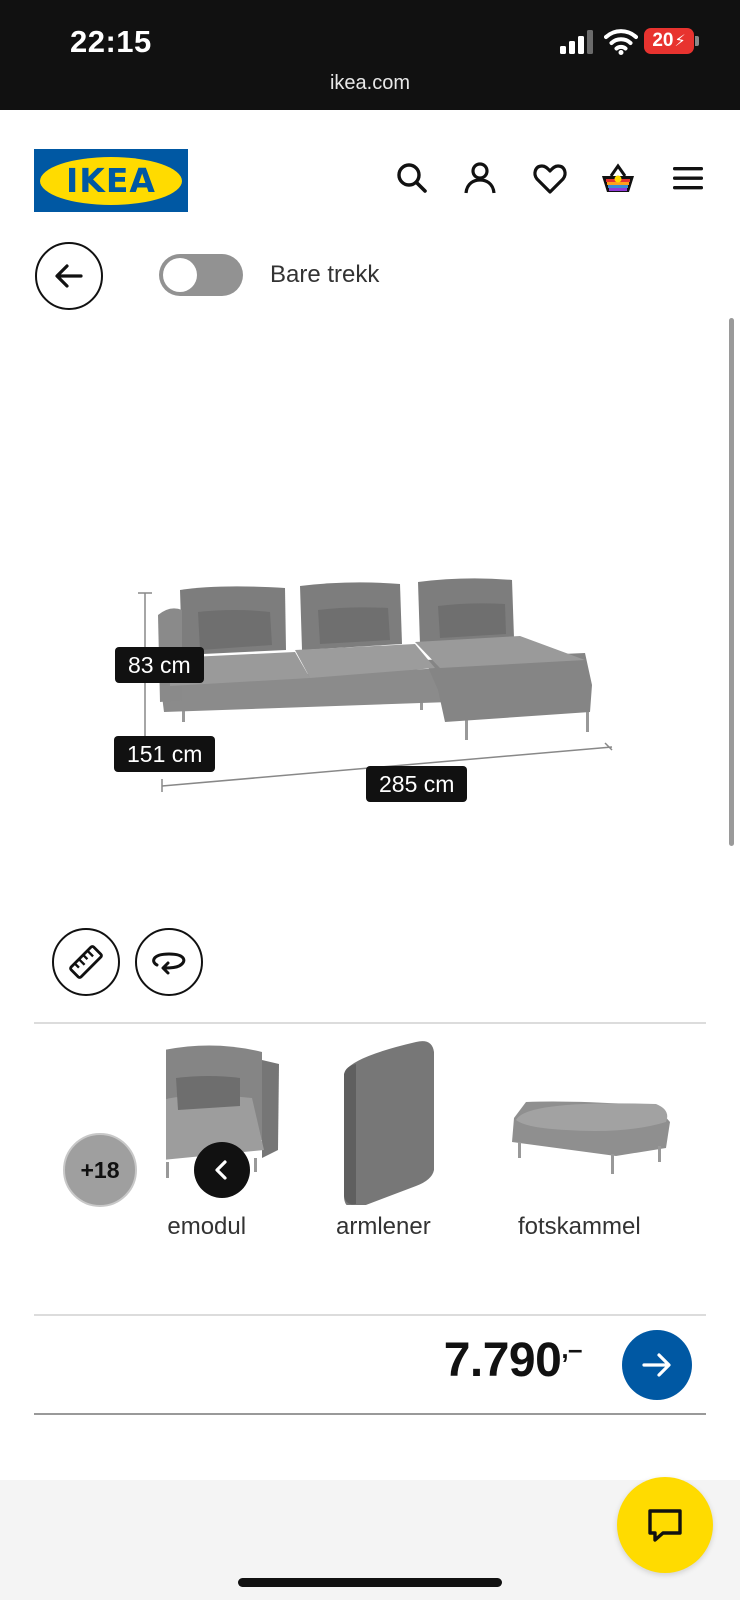 The height and width of the screenshot is (1600, 740). I want to click on wifi-icon, so click(621, 42).